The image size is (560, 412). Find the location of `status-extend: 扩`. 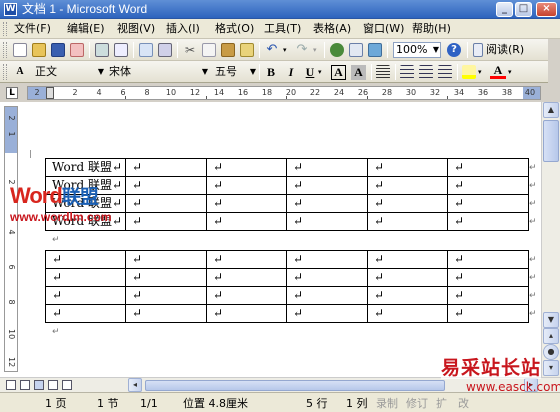

status-extend: 扩 is located at coordinates (441, 403).